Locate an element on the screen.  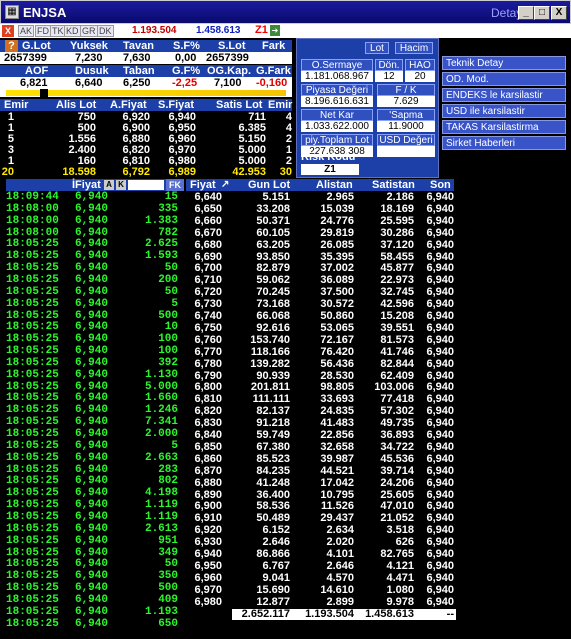
depth-row: 6,860 85.523 39.987 45.536 6,940 is located at coordinates (323, 459).